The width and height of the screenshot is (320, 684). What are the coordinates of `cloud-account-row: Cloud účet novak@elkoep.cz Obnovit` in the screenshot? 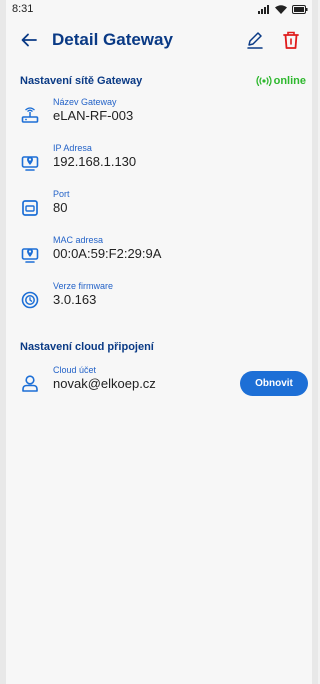 It's located at (159, 387).